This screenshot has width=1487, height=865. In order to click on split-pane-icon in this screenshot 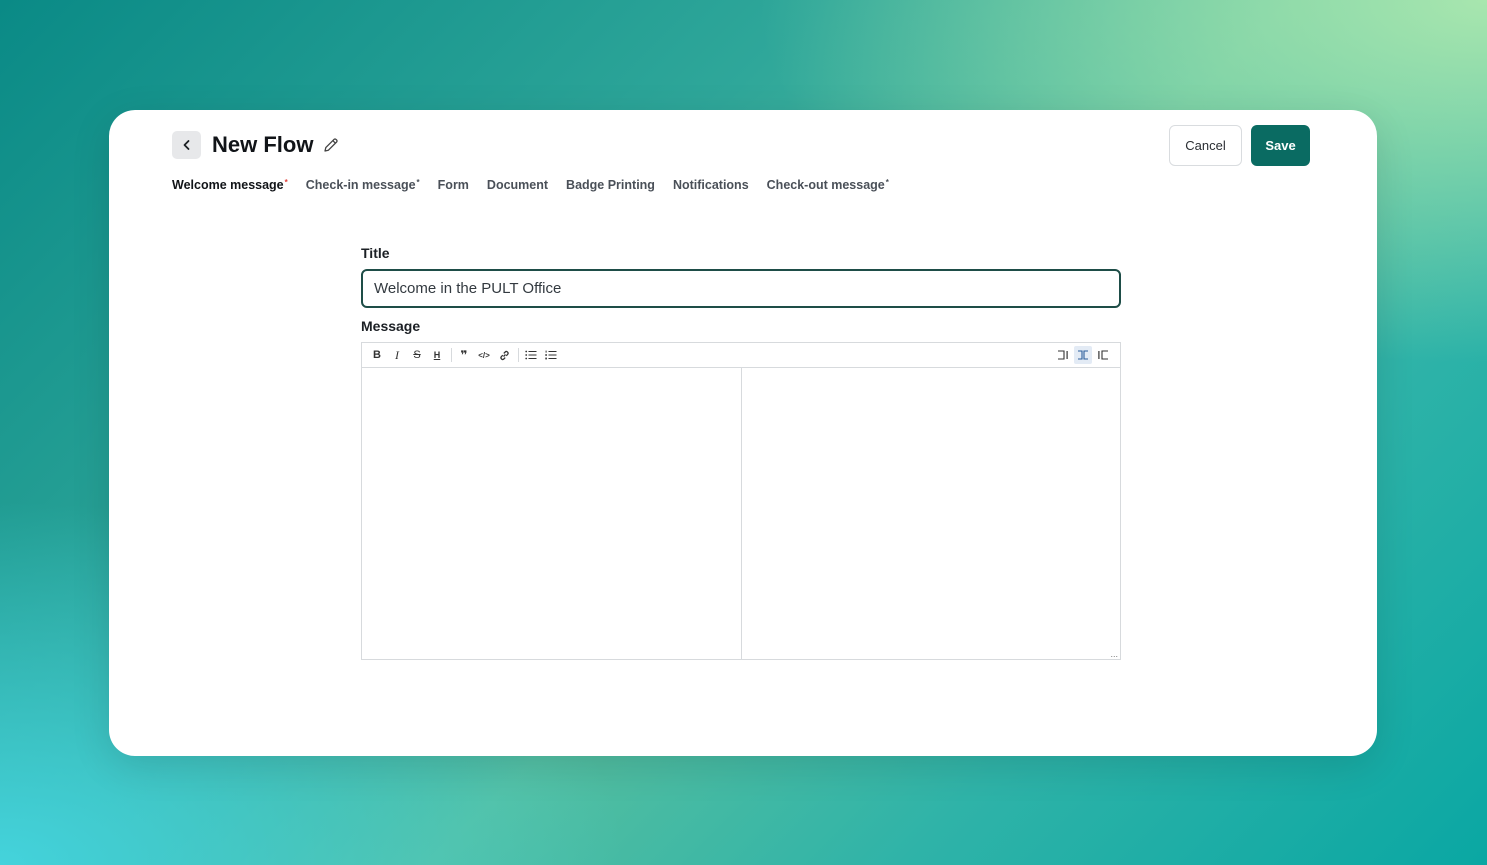, I will do `click(1083, 355)`.